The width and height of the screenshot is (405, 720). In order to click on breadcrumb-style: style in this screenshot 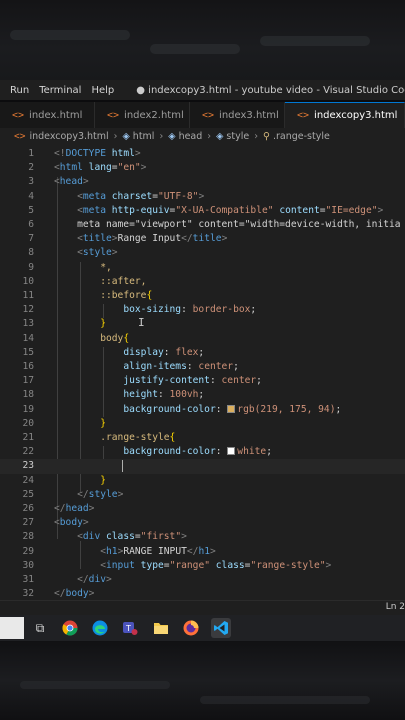, I will do `click(237, 136)`.